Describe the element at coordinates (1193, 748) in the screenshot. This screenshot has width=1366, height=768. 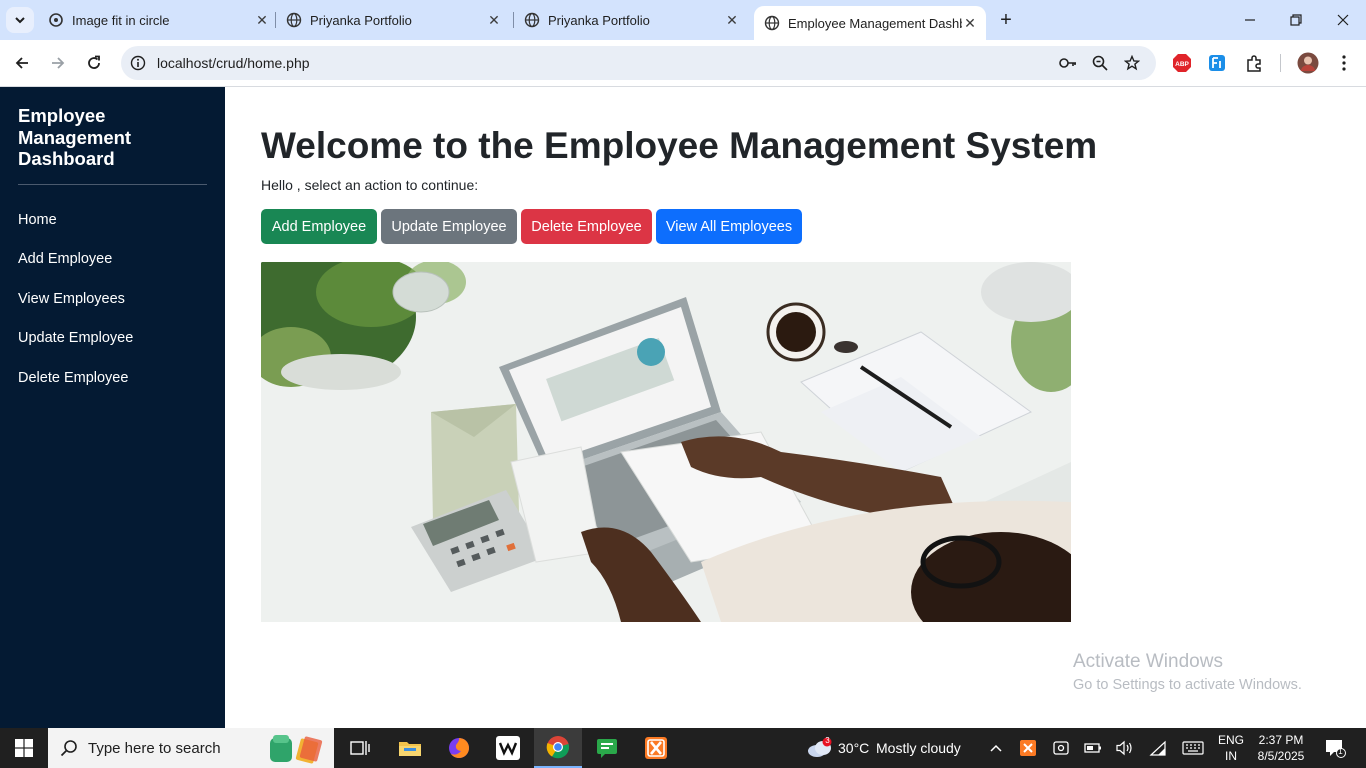
I see `keyboard-icon` at that location.